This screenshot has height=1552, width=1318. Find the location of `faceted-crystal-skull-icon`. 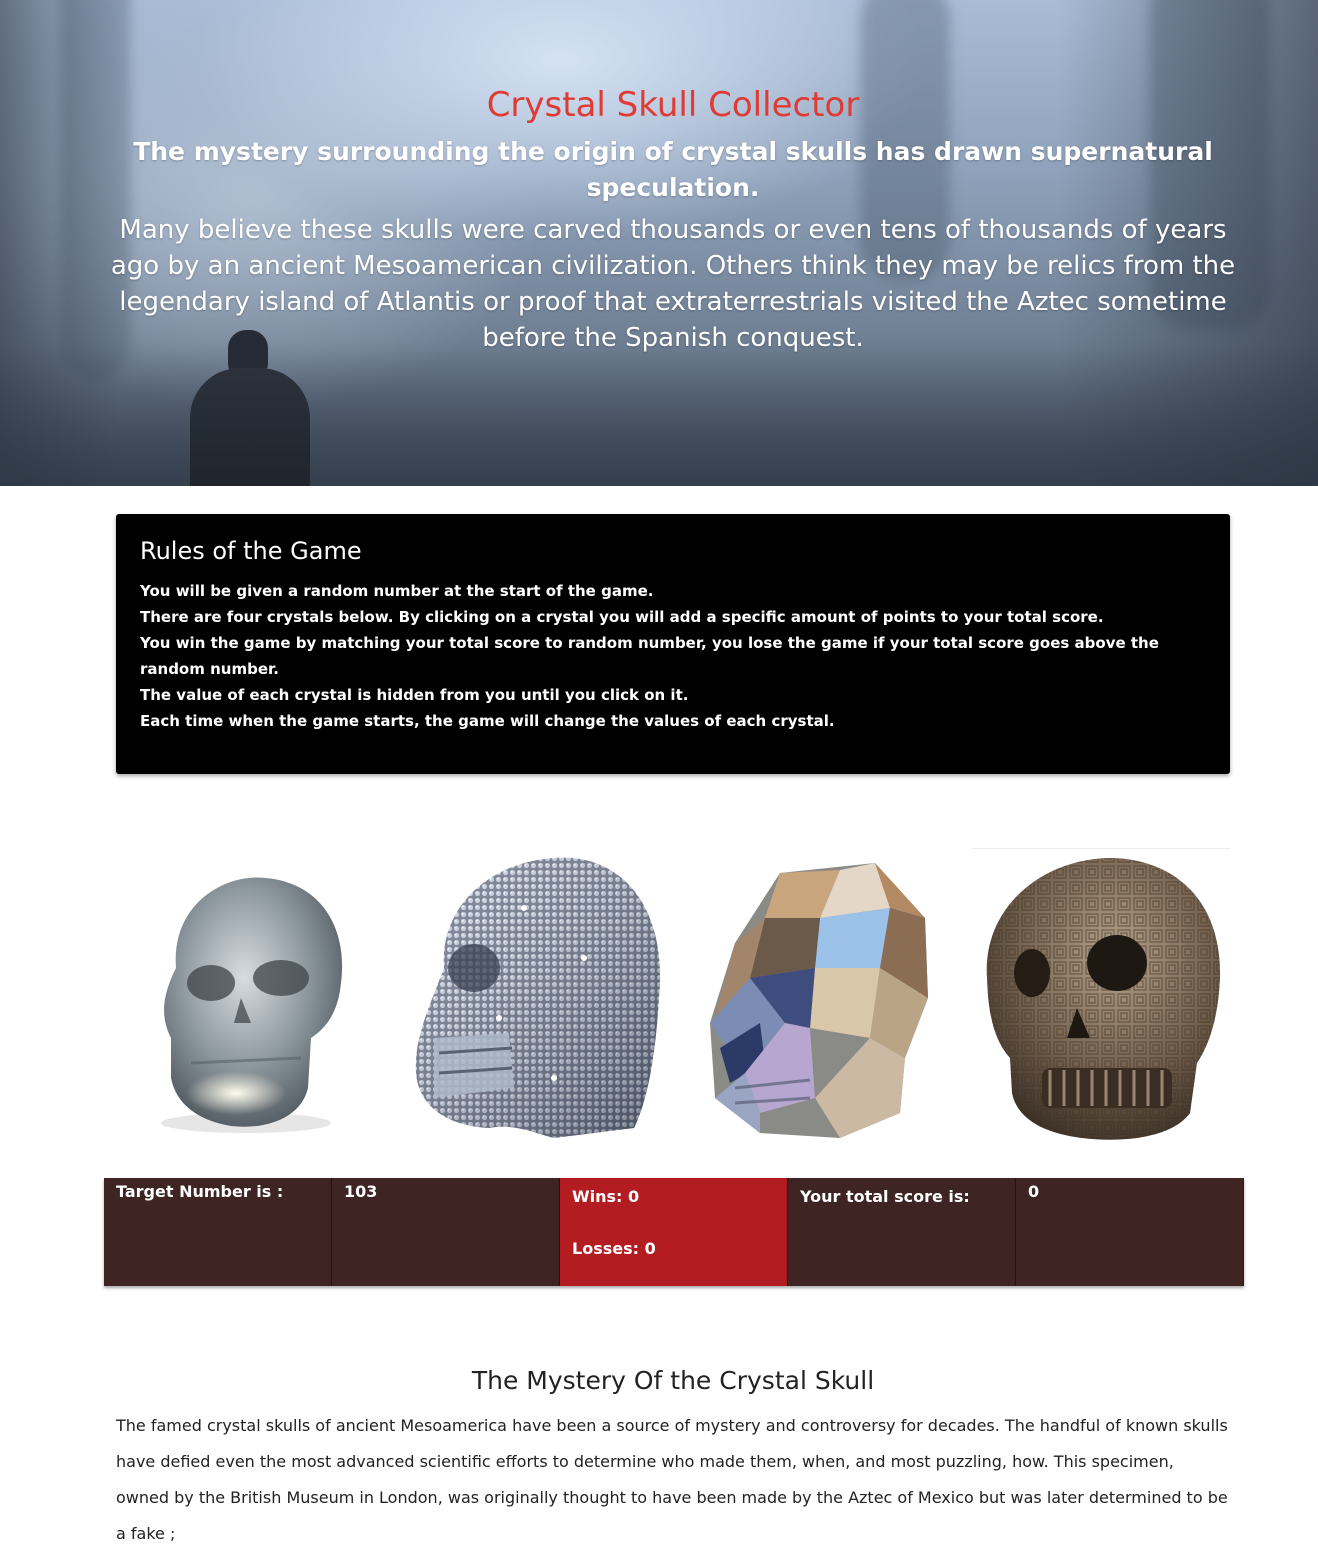

faceted-crystal-skull-icon is located at coordinates (819, 1000).